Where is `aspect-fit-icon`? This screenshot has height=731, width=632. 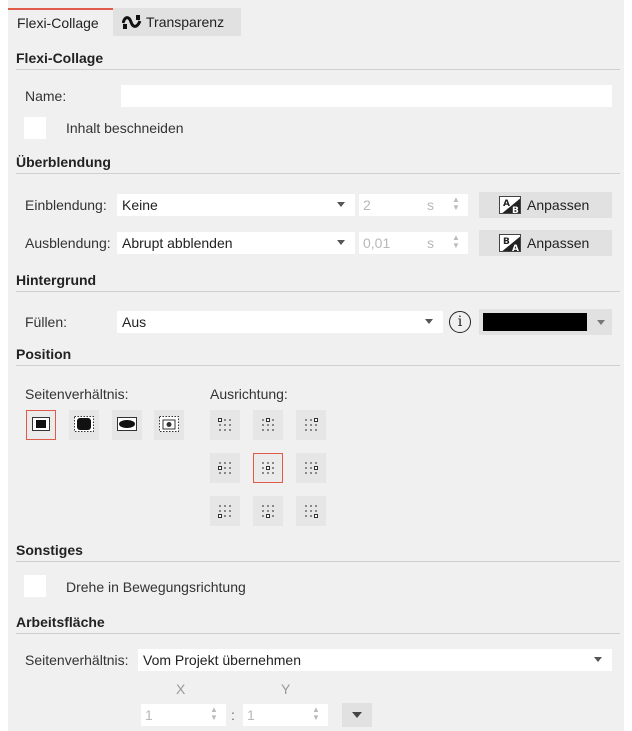 aspect-fit-icon is located at coordinates (41, 425).